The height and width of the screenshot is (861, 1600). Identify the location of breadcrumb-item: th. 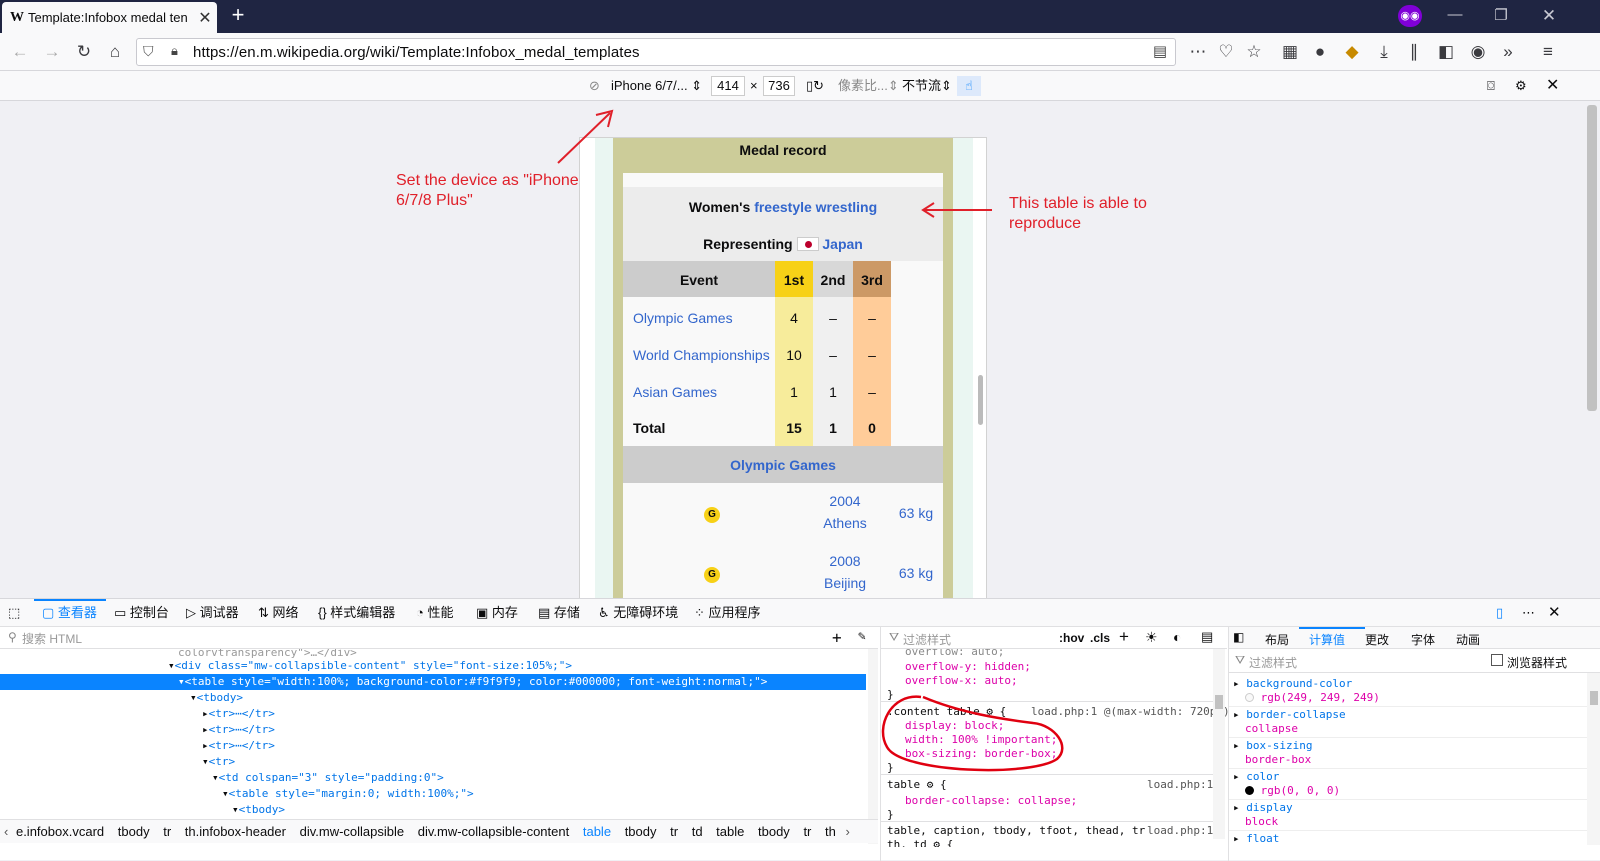
(830, 831).